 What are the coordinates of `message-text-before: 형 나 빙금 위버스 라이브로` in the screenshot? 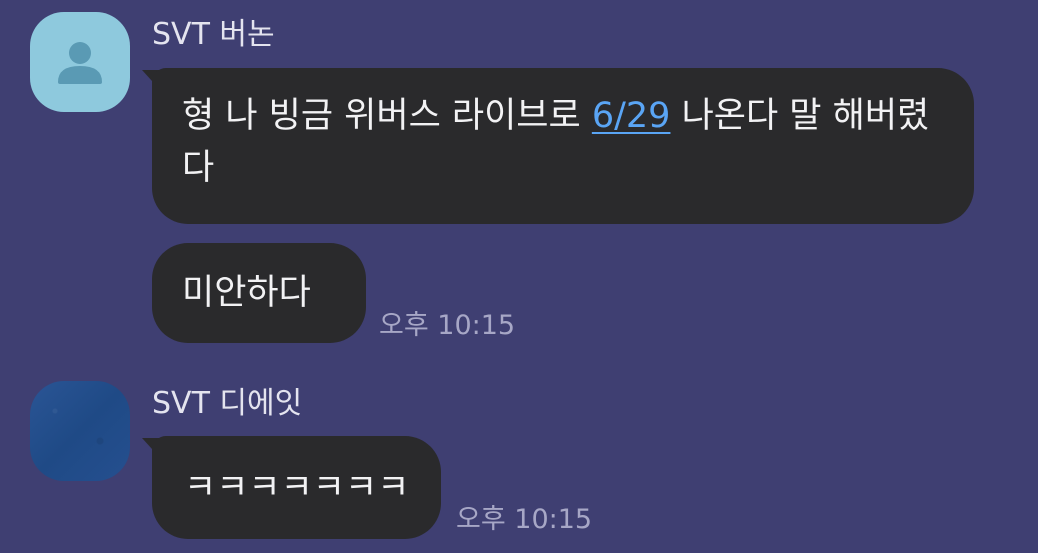 It's located at (387, 116).